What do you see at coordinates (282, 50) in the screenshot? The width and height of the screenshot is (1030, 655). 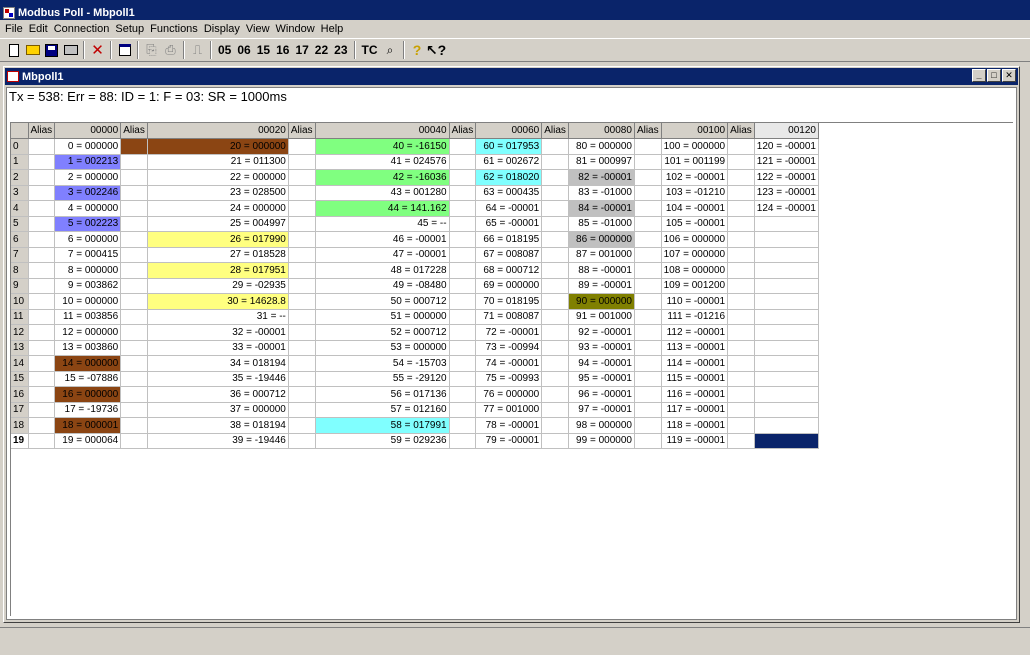 I see `function-16-button: 16` at bounding box center [282, 50].